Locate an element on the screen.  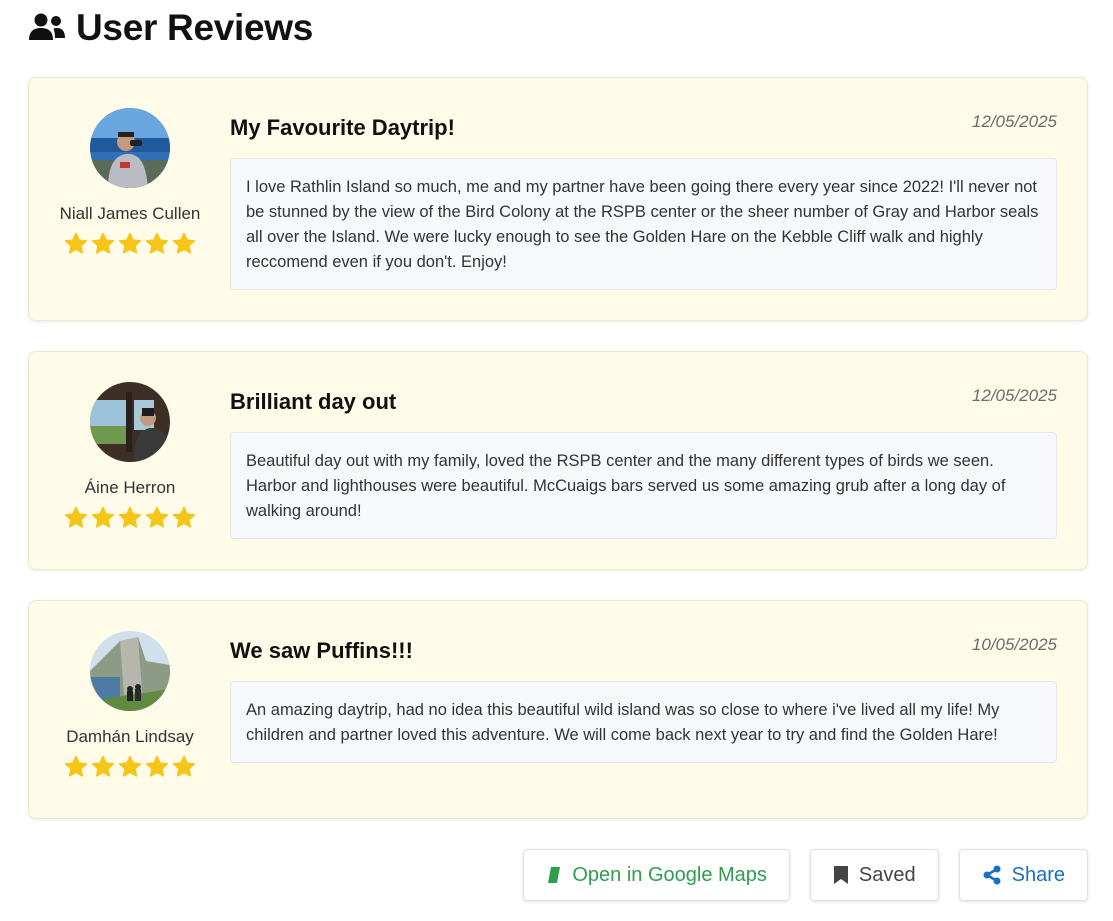
review-user: Damhán Lindsay is located at coordinates (130, 705).